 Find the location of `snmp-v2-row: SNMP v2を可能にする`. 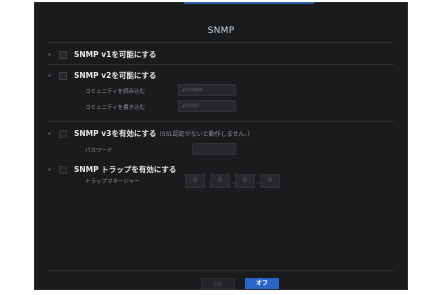

snmp-v2-row: SNMP v2を可能にする is located at coordinates (102, 75).